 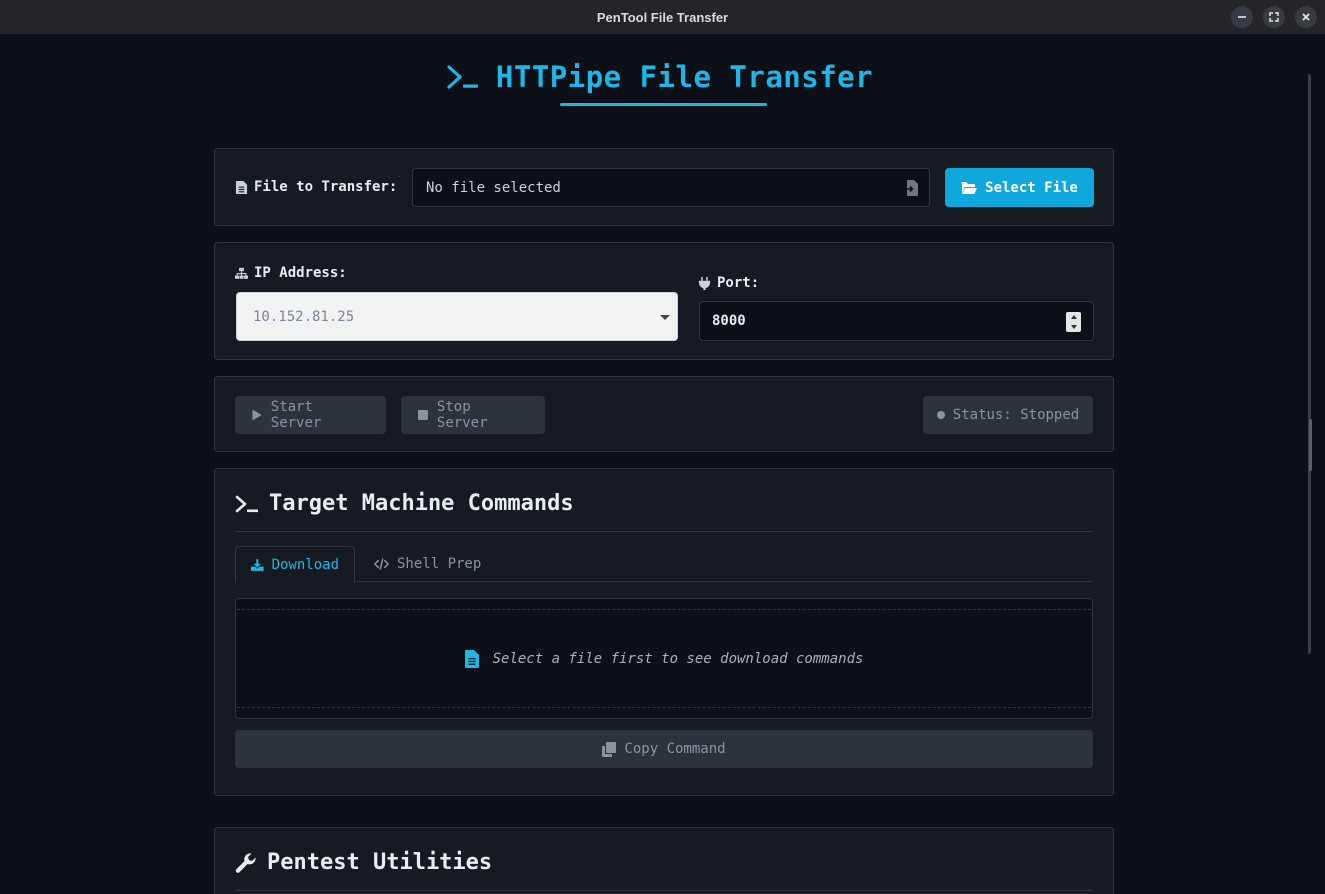 I want to click on tab-shell-prep-label: Shell Prep, so click(x=439, y=564).